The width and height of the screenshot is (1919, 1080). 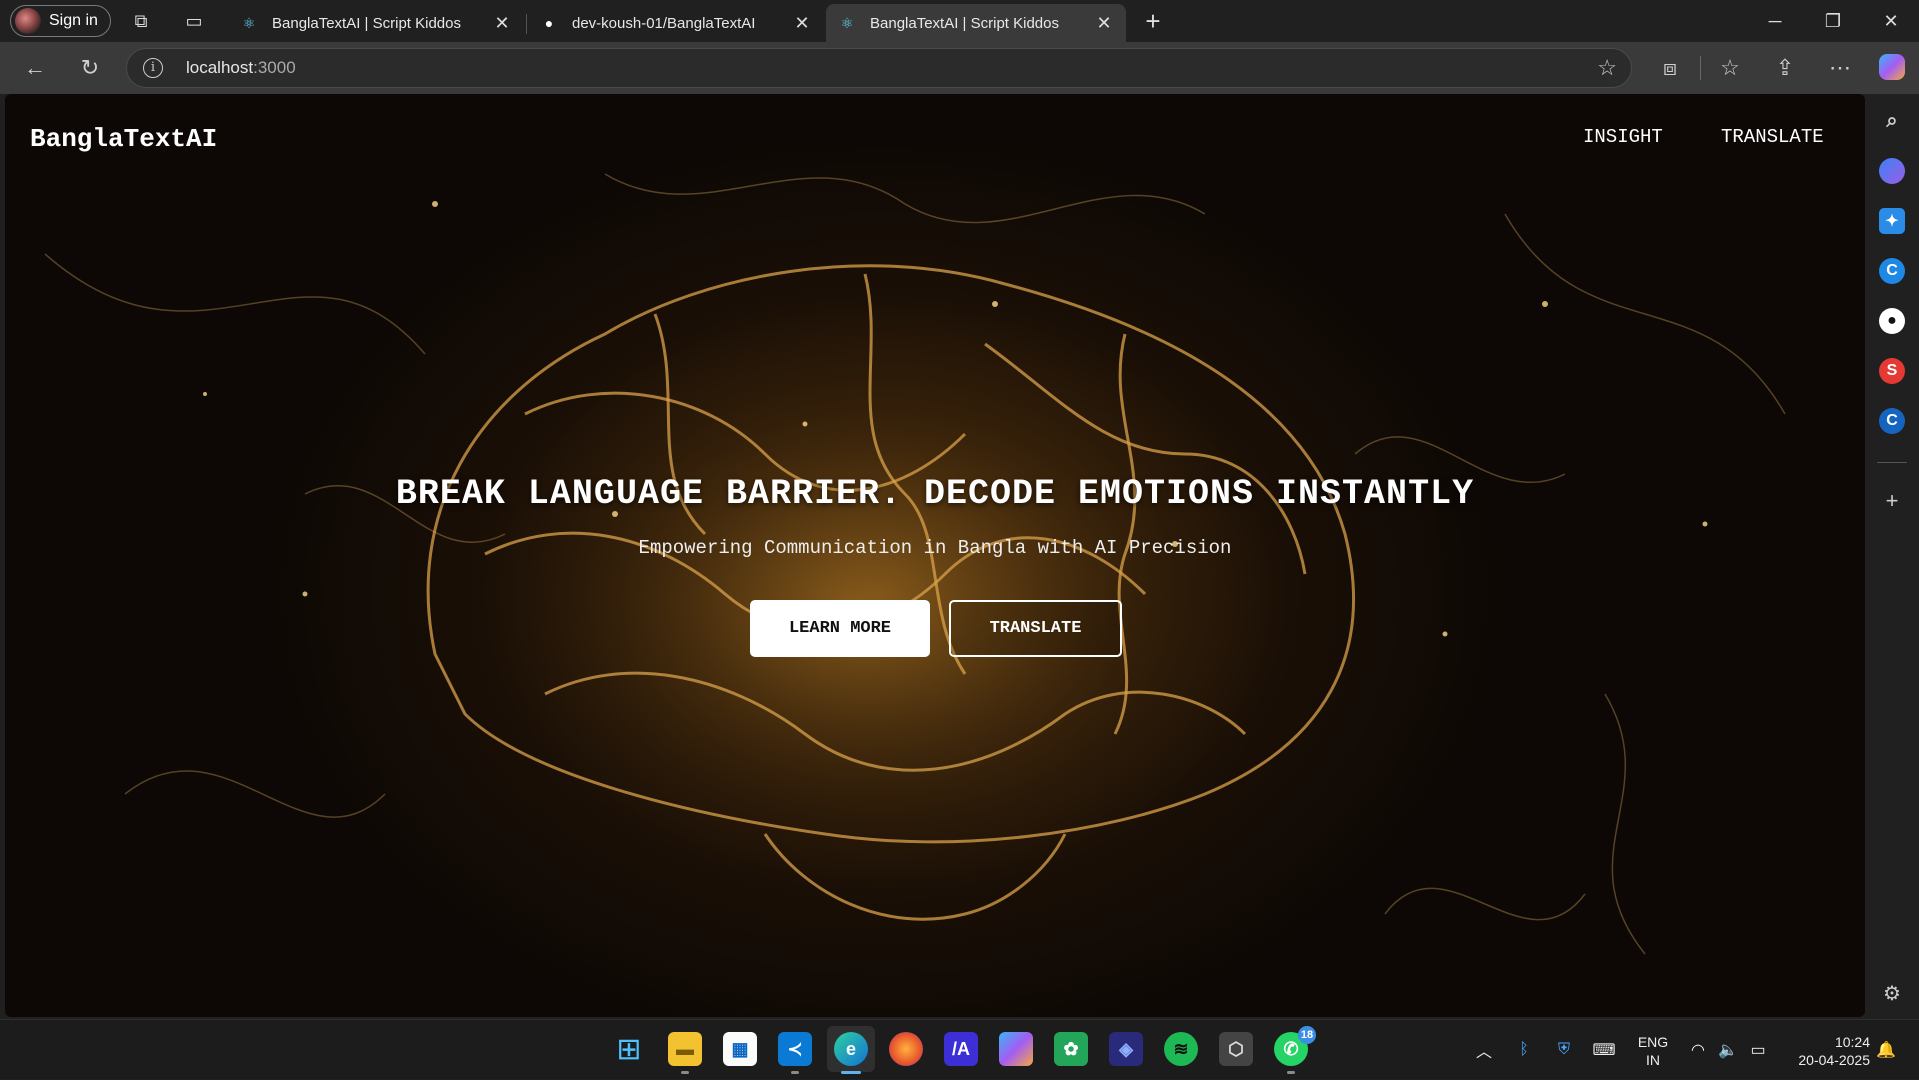 What do you see at coordinates (1700, 68) in the screenshot?
I see `toolbar-divider` at bounding box center [1700, 68].